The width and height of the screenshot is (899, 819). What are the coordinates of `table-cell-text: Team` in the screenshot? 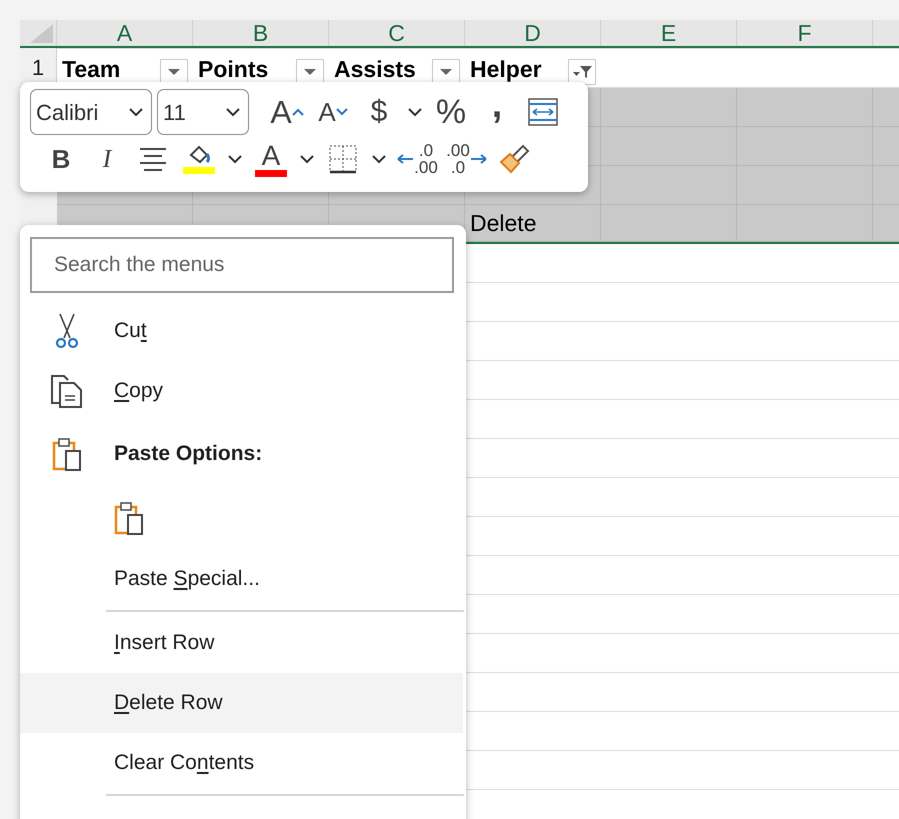 It's located at (91, 69).